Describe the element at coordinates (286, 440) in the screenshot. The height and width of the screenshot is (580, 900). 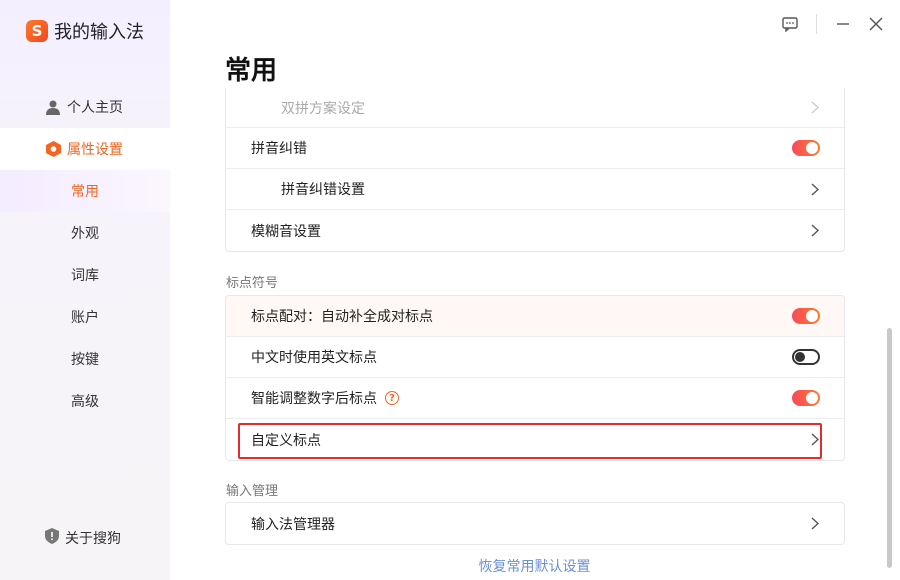
I see `row-label: 自定义标点` at that location.